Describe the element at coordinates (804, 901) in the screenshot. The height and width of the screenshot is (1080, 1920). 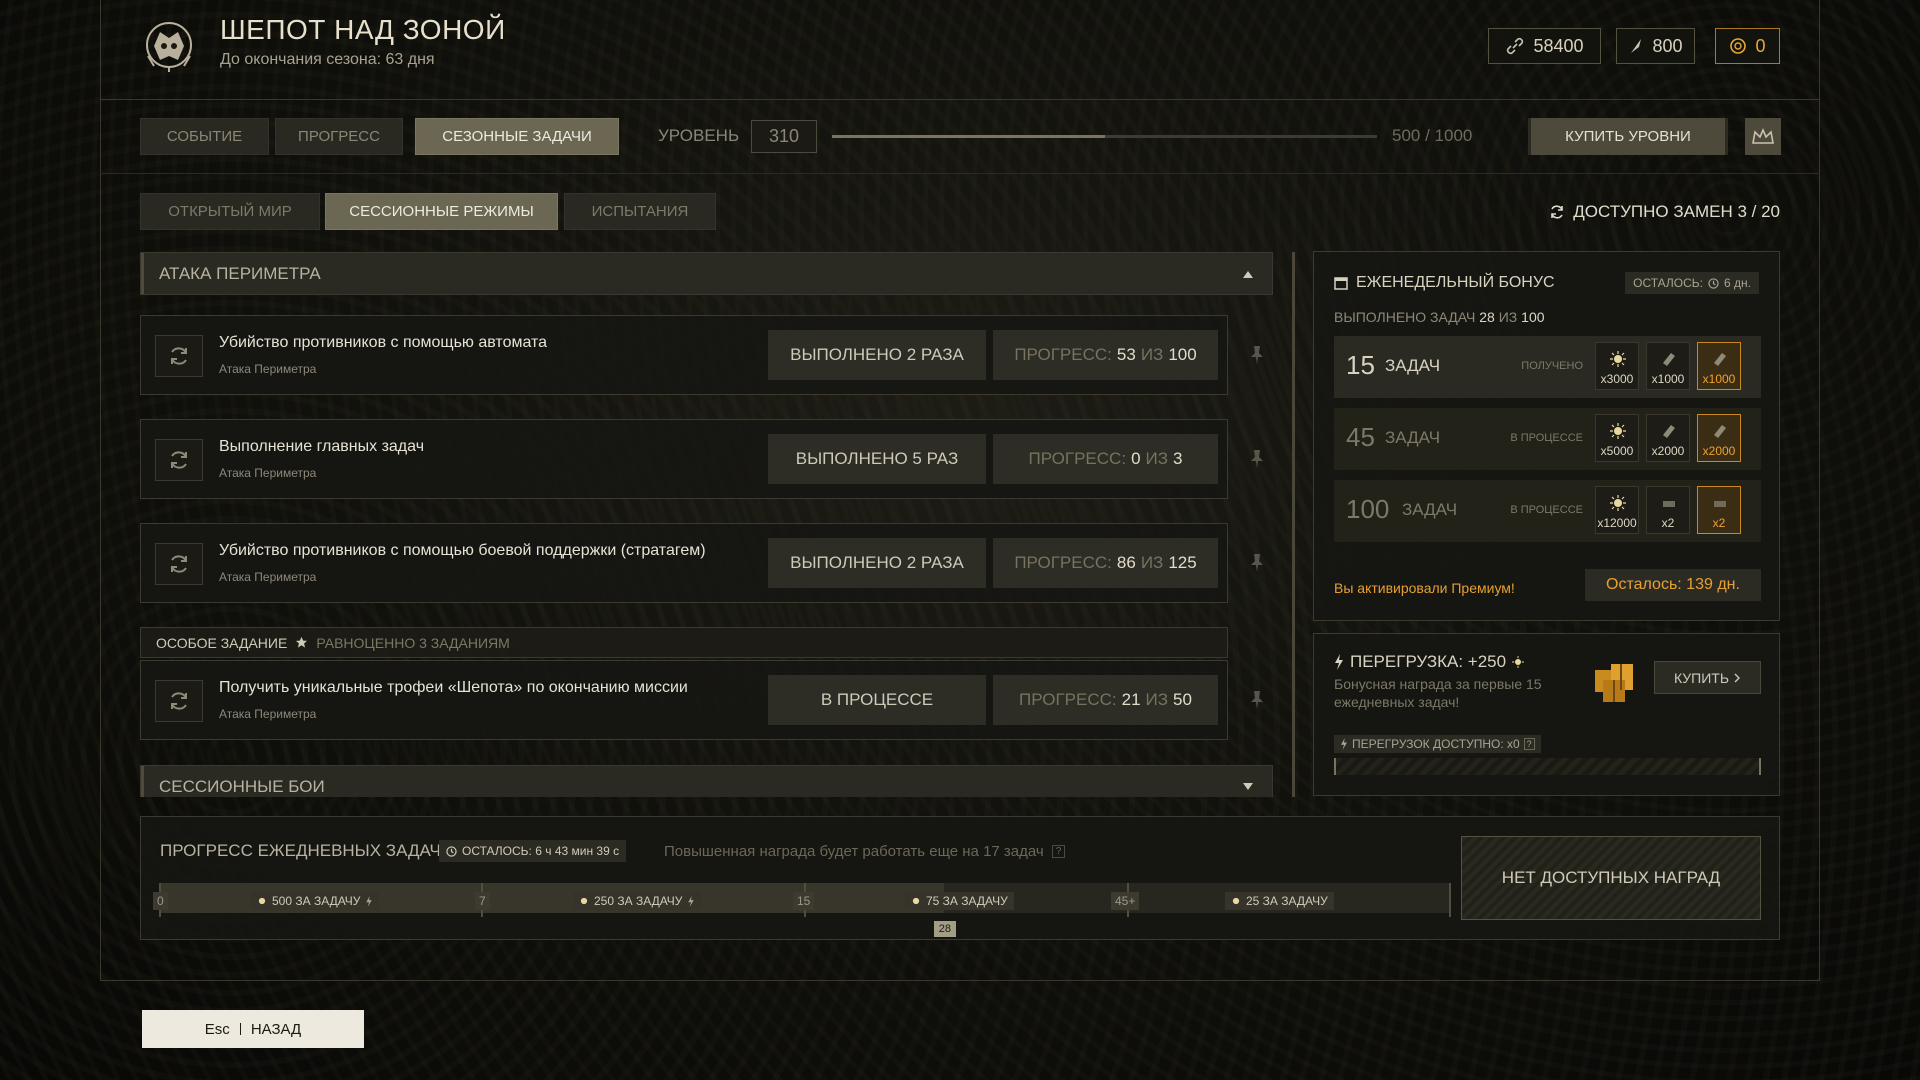
I see `threshold-label: 15` at that location.